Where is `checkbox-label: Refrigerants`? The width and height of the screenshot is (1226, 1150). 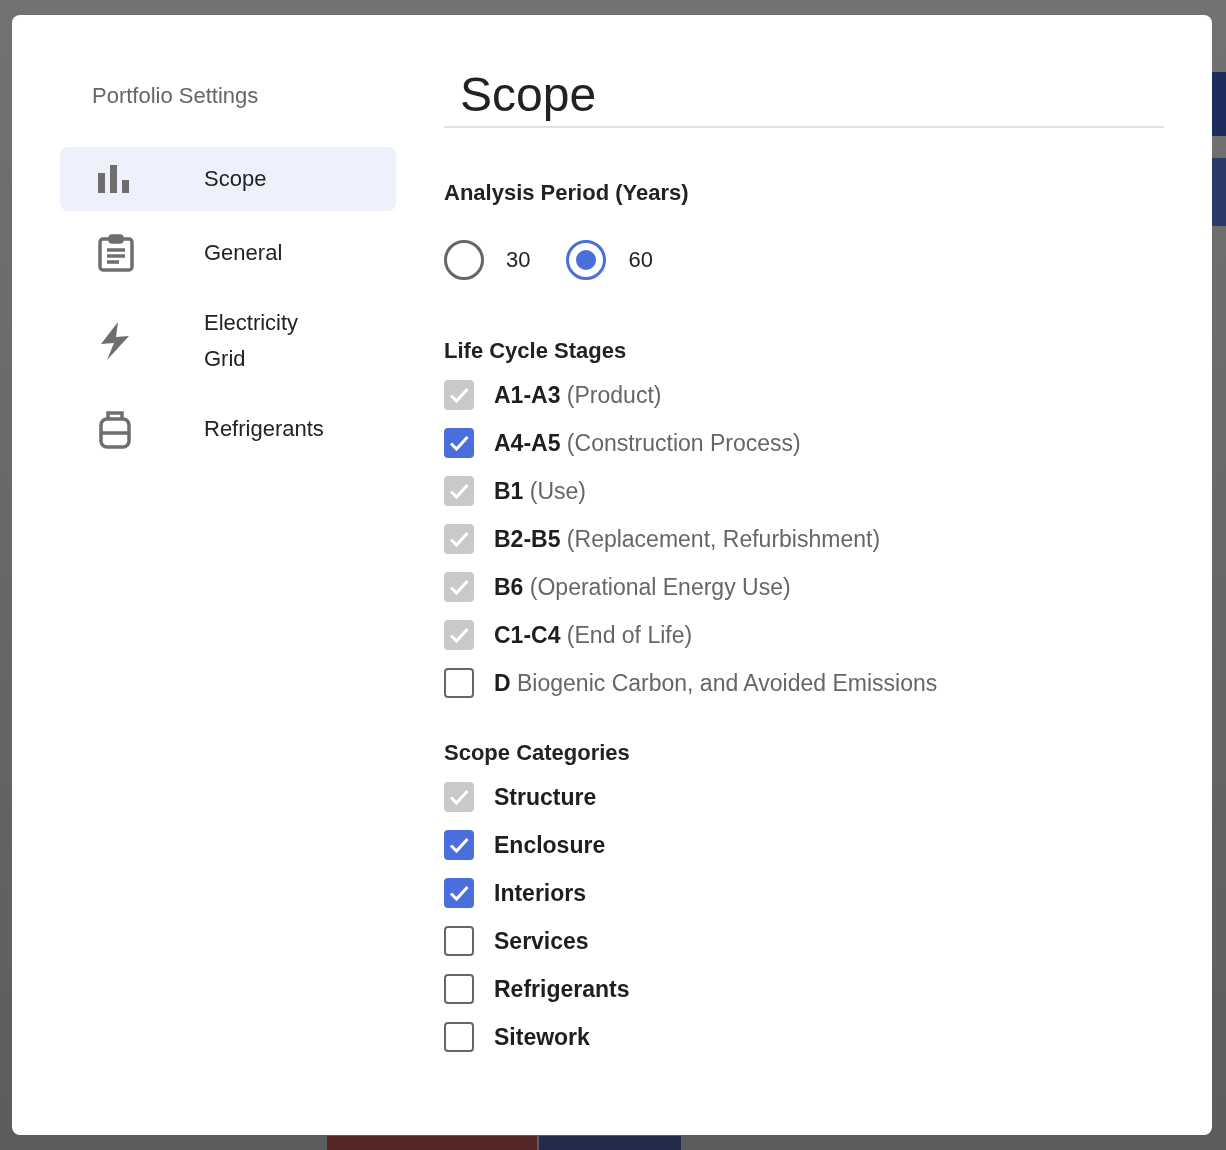
checkbox-label: Refrigerants is located at coordinates (562, 989).